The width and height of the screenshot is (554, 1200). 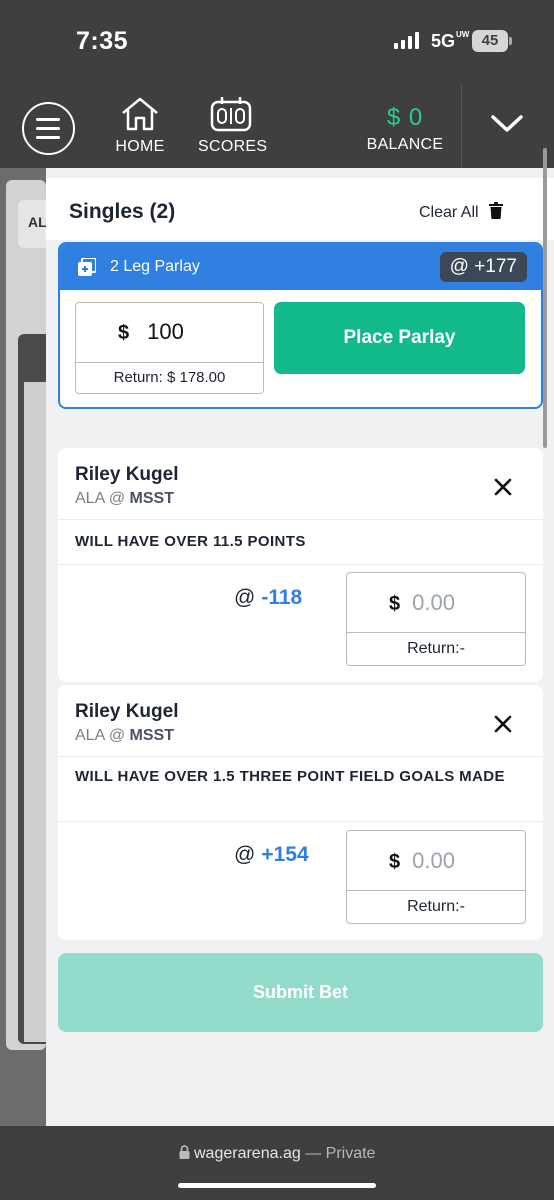 What do you see at coordinates (48, 128) in the screenshot?
I see `menu-button` at bounding box center [48, 128].